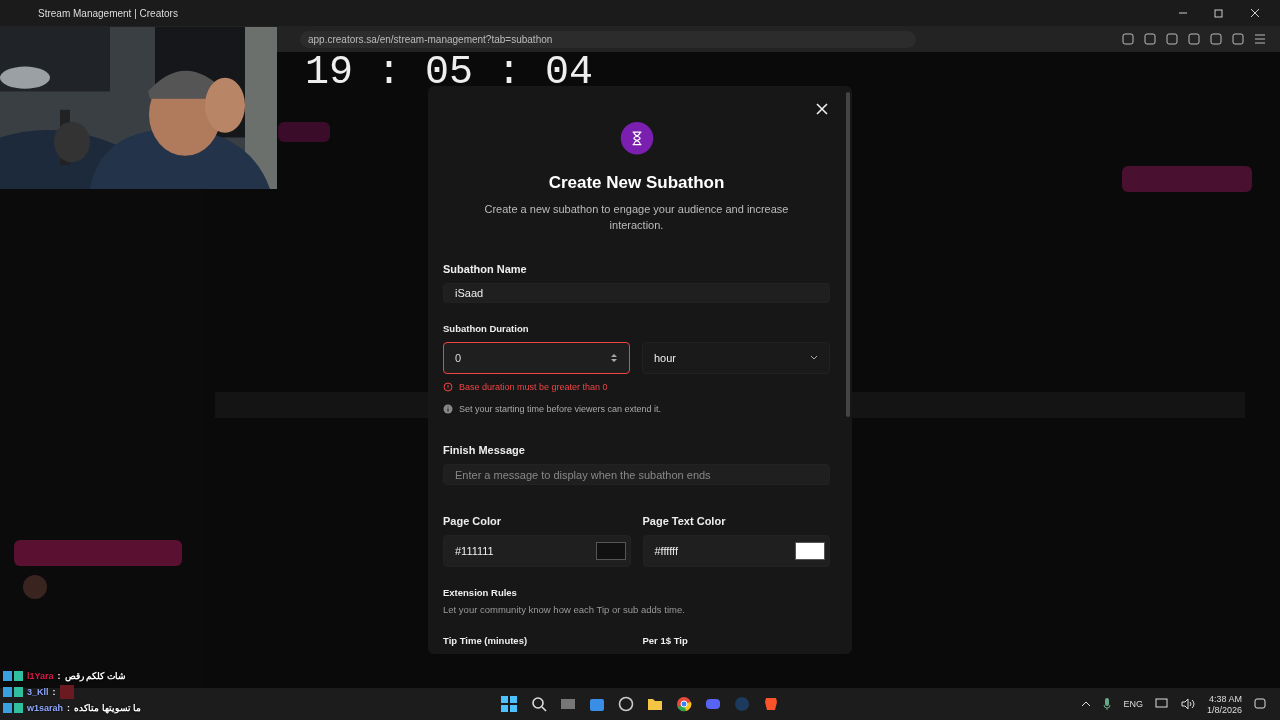 The width and height of the screenshot is (1280, 720). I want to click on chrome-icon, so click(684, 704).